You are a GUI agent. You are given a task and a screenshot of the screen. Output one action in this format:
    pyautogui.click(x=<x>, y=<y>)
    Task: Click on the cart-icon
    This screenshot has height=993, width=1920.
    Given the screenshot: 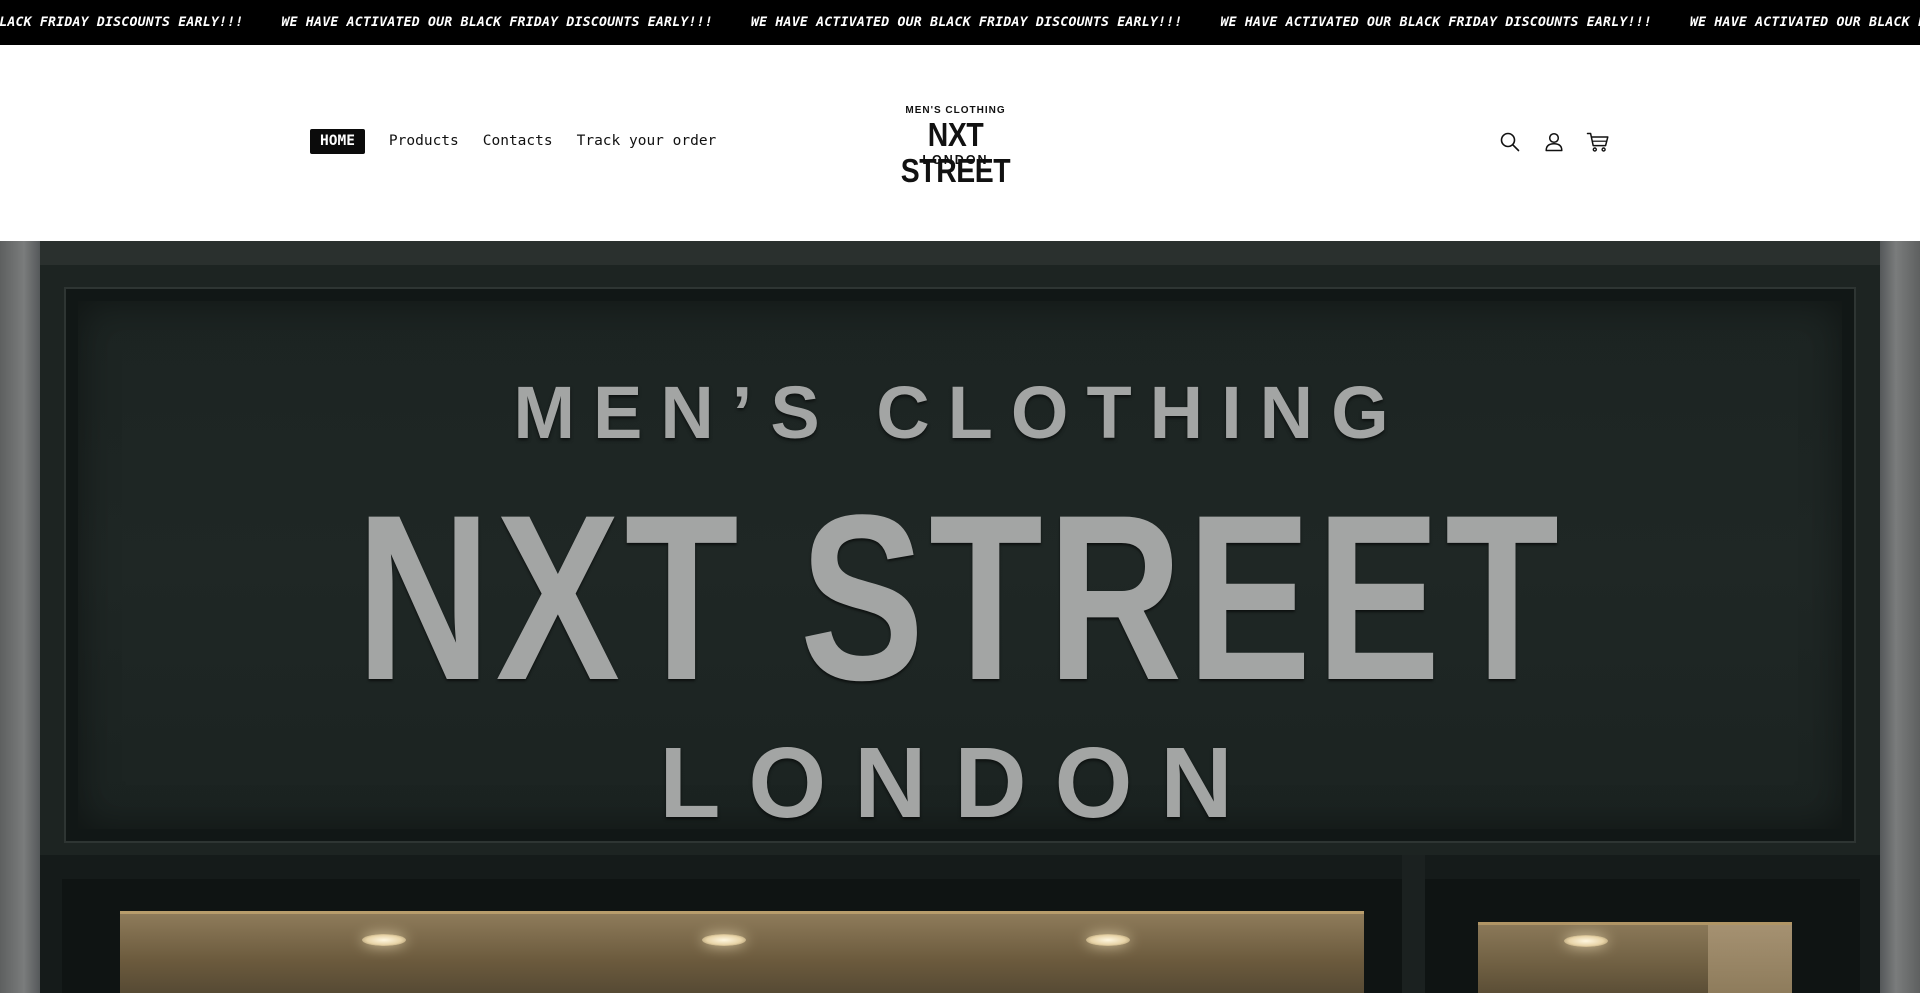 What is the action you would take?
    pyautogui.click(x=1597, y=142)
    